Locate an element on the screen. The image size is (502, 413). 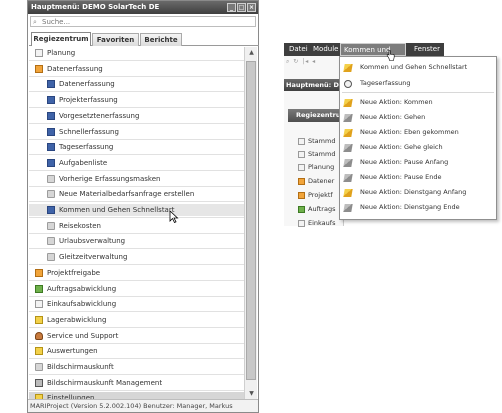
tree-item: Einstellungen is located at coordinates (136, 395).